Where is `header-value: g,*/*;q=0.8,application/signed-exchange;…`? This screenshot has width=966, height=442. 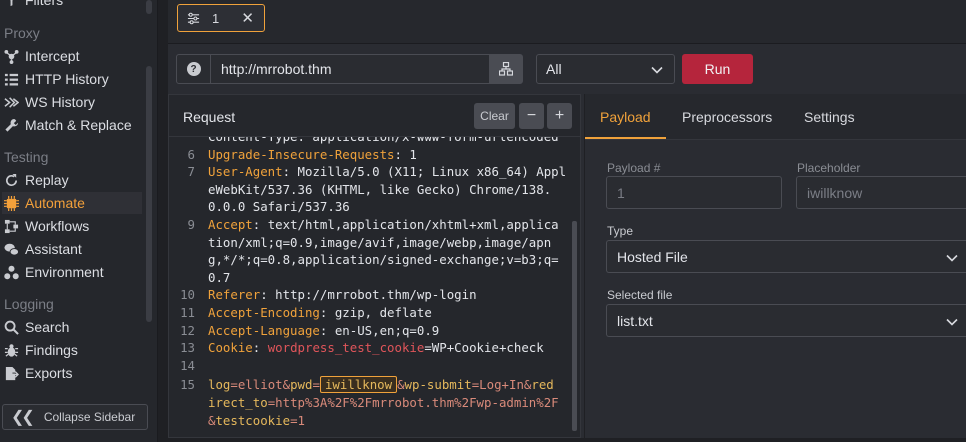 header-value: g,*/*;q=0.8,application/signed-exchange;… is located at coordinates (383, 260).